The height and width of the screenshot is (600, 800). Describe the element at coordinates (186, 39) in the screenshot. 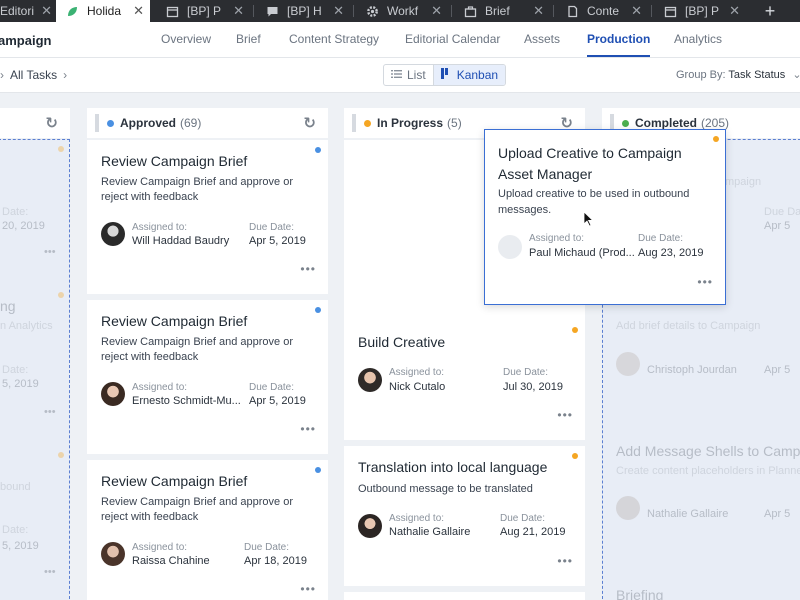

I see `tab-overview: Overview` at that location.